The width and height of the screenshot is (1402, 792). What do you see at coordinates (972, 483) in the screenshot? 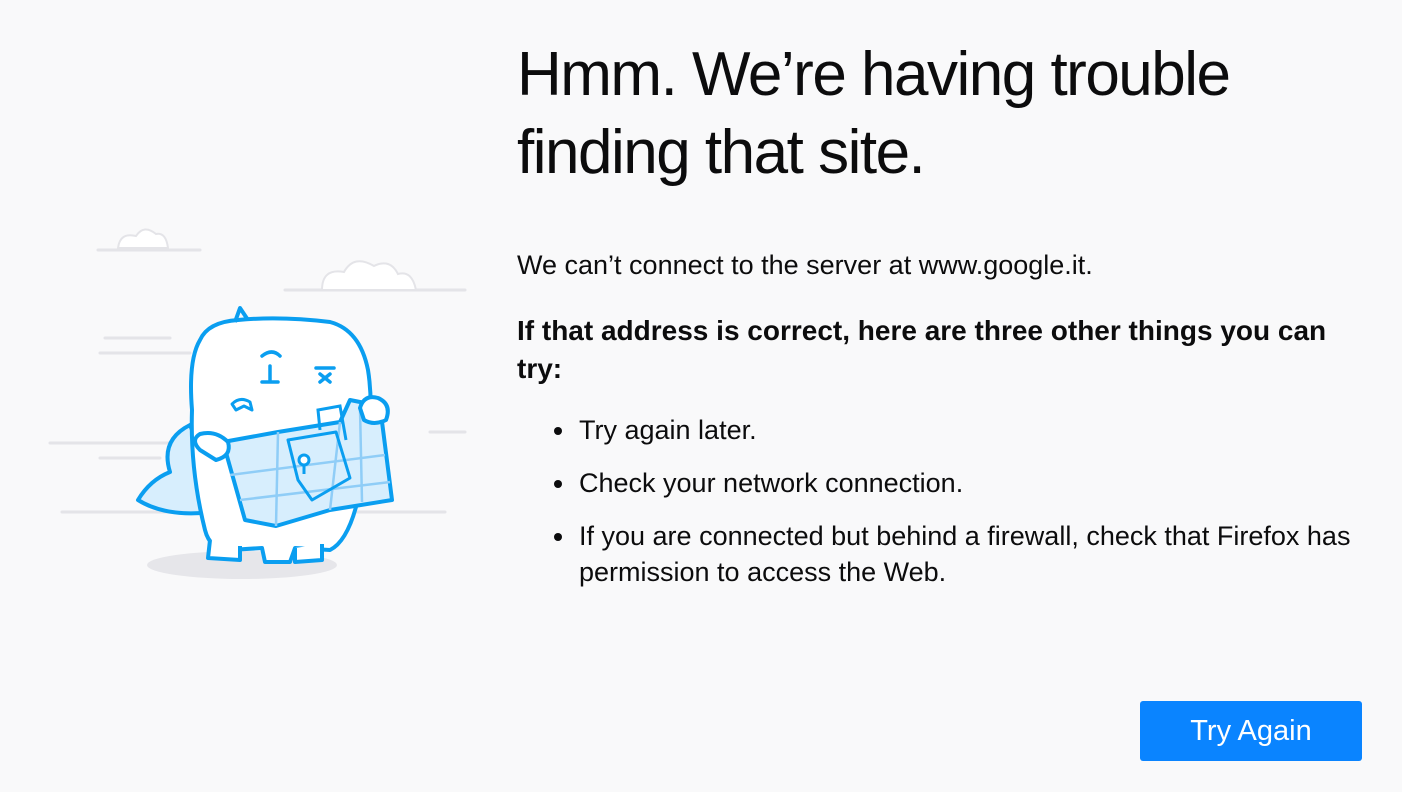
I see `suggestion-item: Check your network connection.` at bounding box center [972, 483].